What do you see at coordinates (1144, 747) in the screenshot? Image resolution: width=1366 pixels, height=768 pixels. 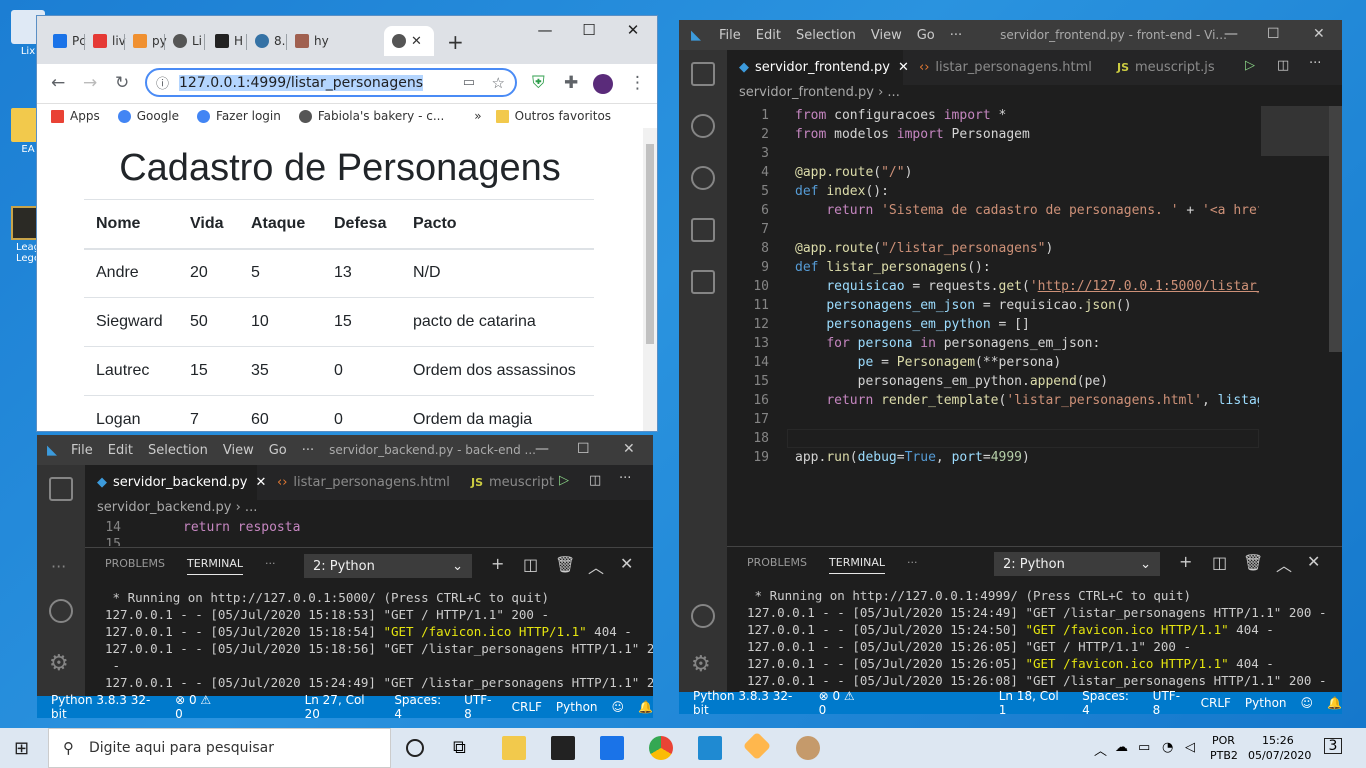 I see `battery-icon: ▭` at bounding box center [1144, 747].